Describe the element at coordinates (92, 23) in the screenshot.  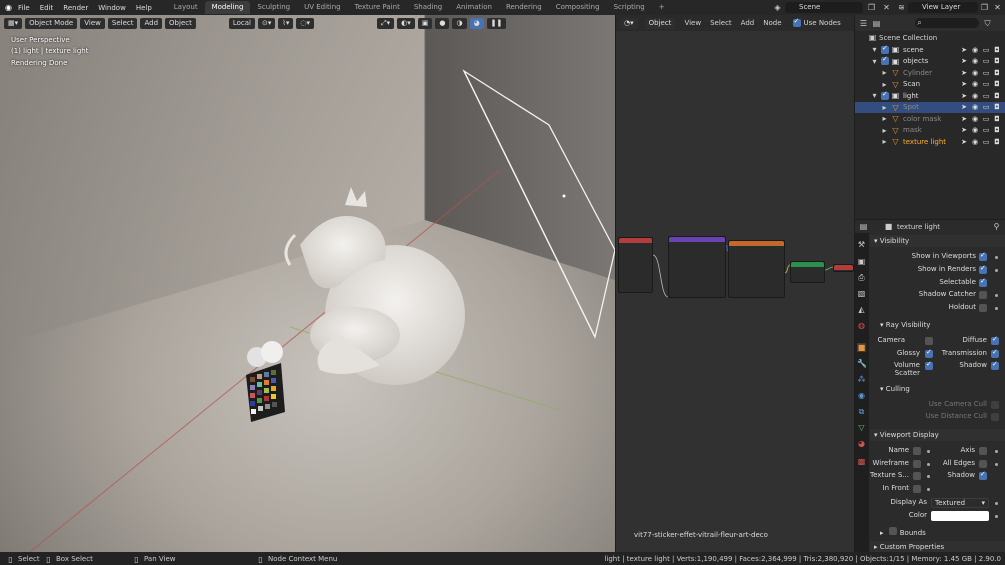
I see `menu-view: View` at that location.